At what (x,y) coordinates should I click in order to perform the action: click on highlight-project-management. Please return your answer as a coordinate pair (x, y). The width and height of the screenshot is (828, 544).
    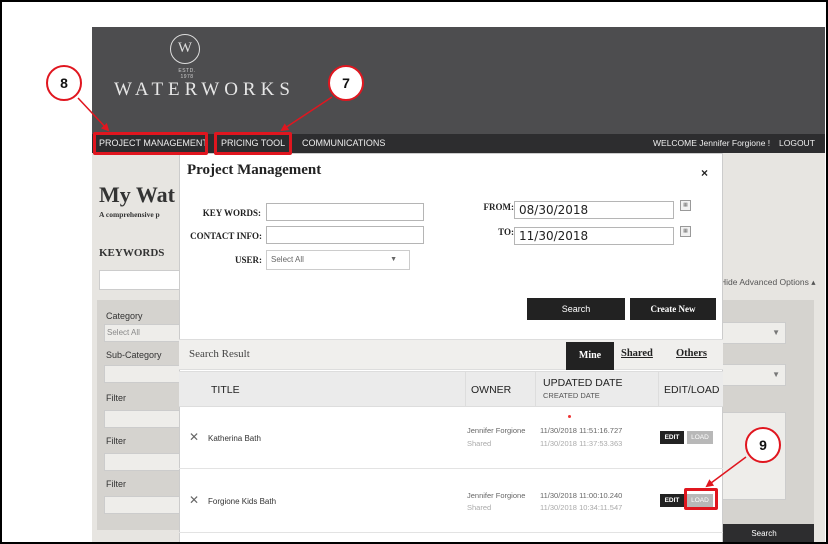
    Looking at the image, I should click on (150, 143).